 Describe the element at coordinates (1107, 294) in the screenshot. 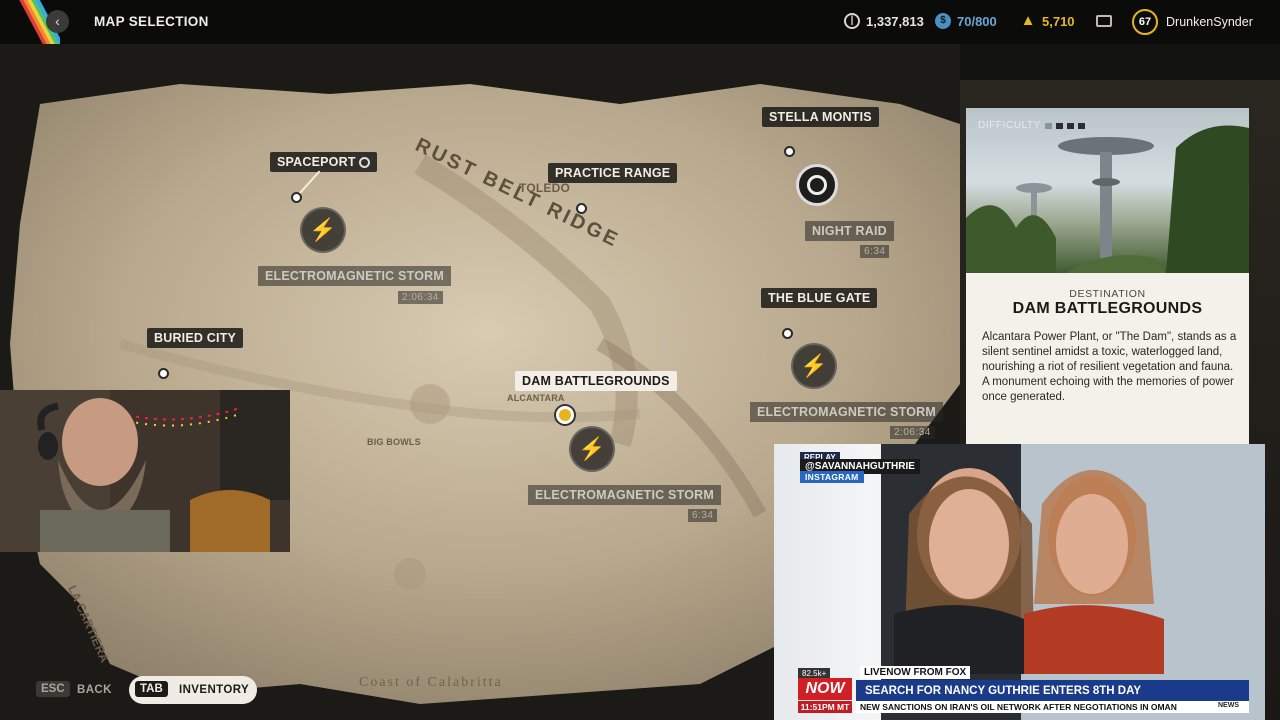

I see `destination-kicker: DESTINATION` at that location.